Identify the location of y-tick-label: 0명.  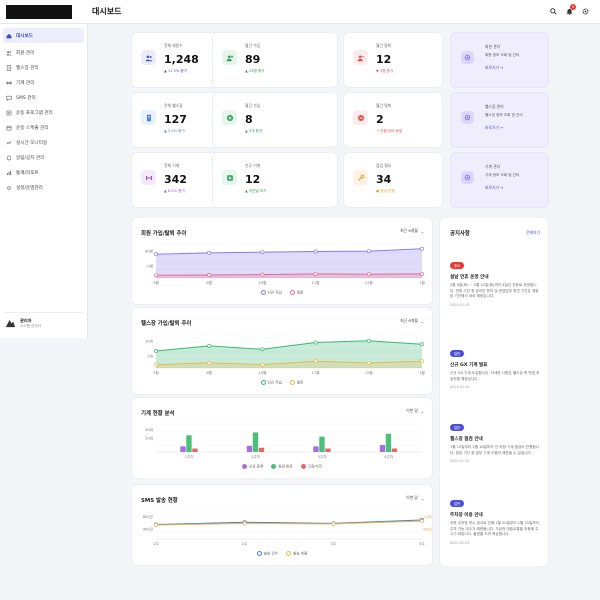
(150, 266).